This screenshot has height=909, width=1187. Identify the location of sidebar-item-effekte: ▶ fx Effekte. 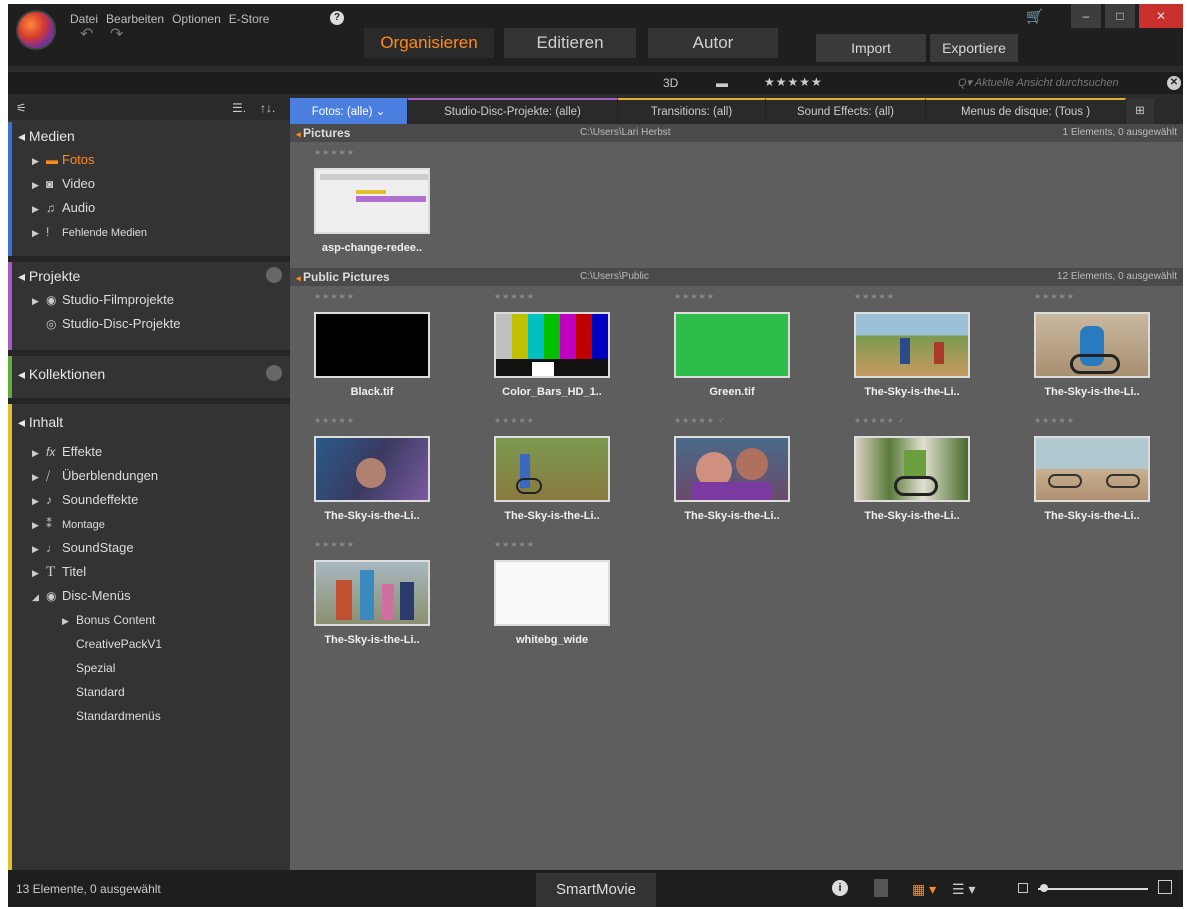
(151, 452).